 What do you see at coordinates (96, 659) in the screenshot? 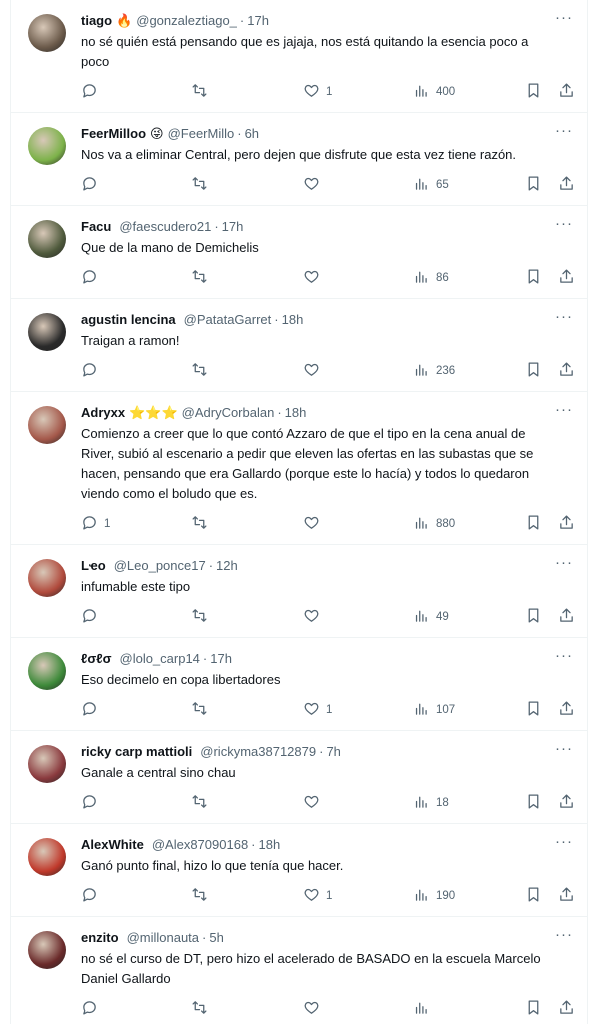
I see `display-name: ℓσℓσ` at bounding box center [96, 659].